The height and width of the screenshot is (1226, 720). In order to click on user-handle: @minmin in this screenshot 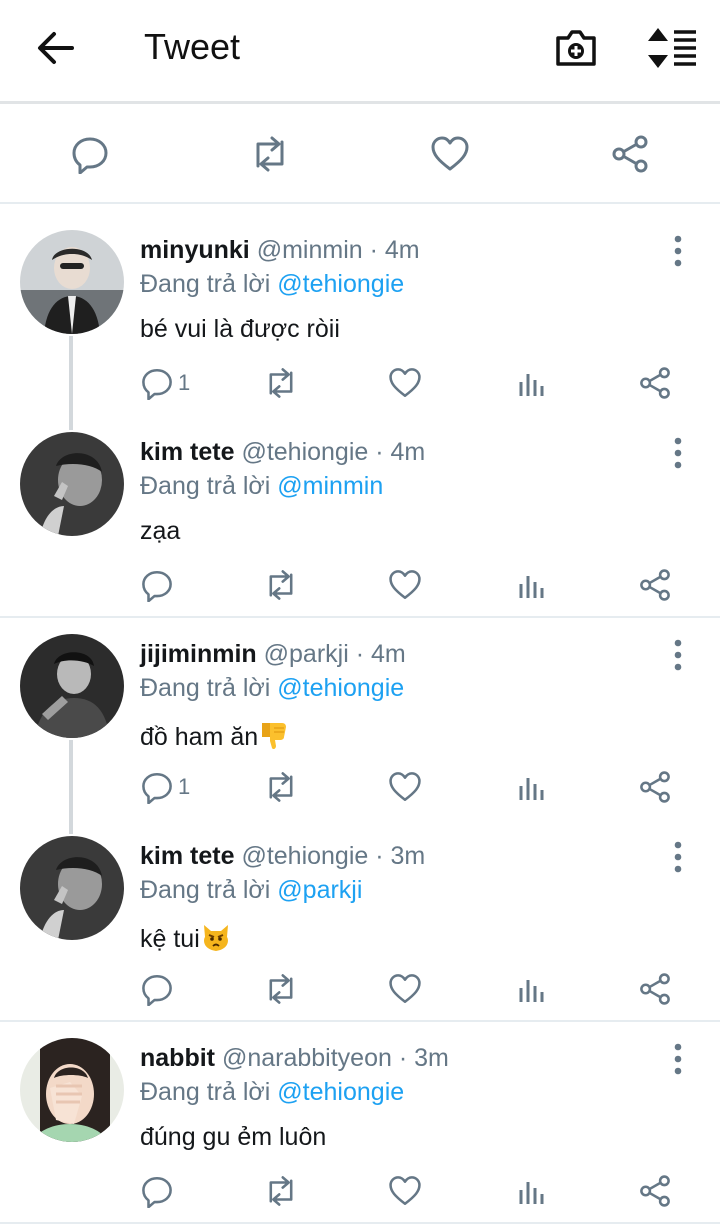, I will do `click(309, 250)`.